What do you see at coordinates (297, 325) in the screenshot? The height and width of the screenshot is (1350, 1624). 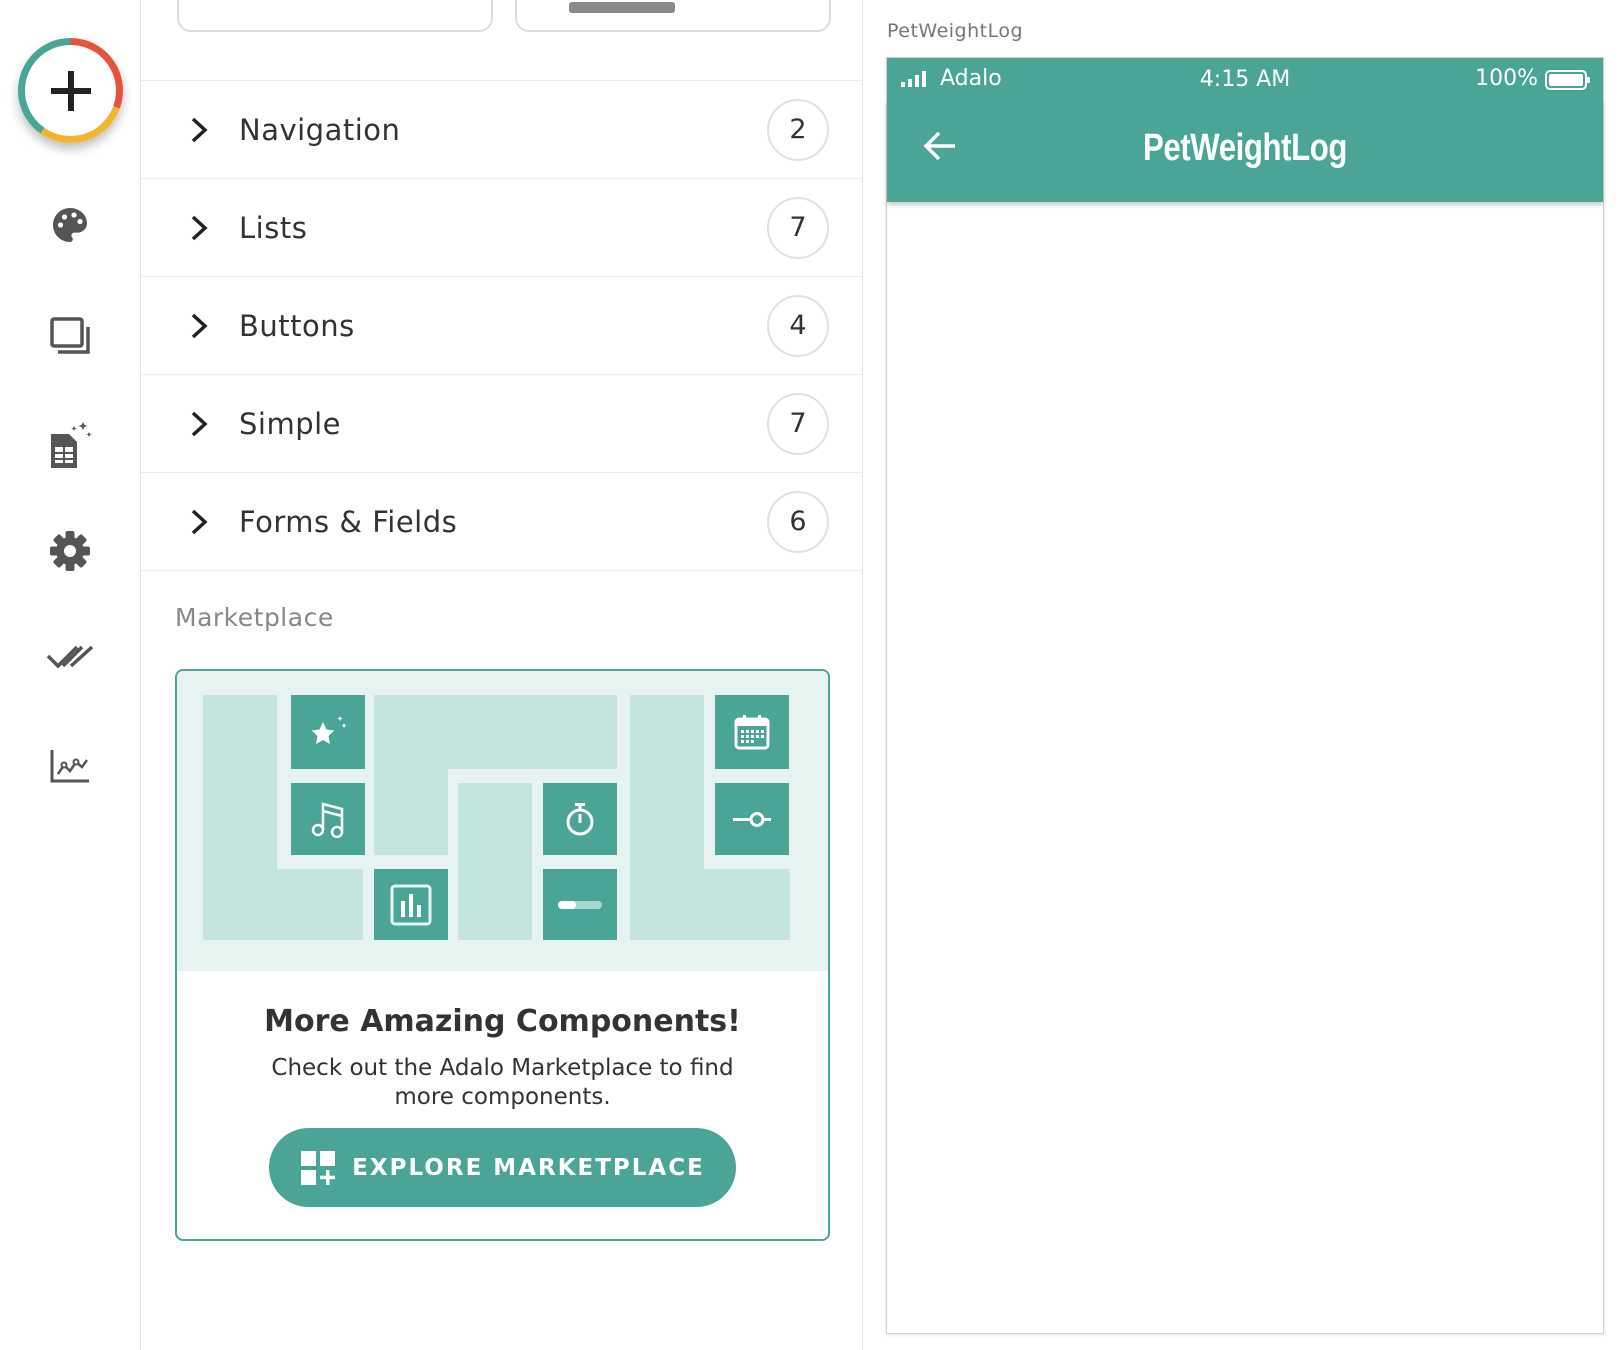 I see `category-label: Buttons` at bounding box center [297, 325].